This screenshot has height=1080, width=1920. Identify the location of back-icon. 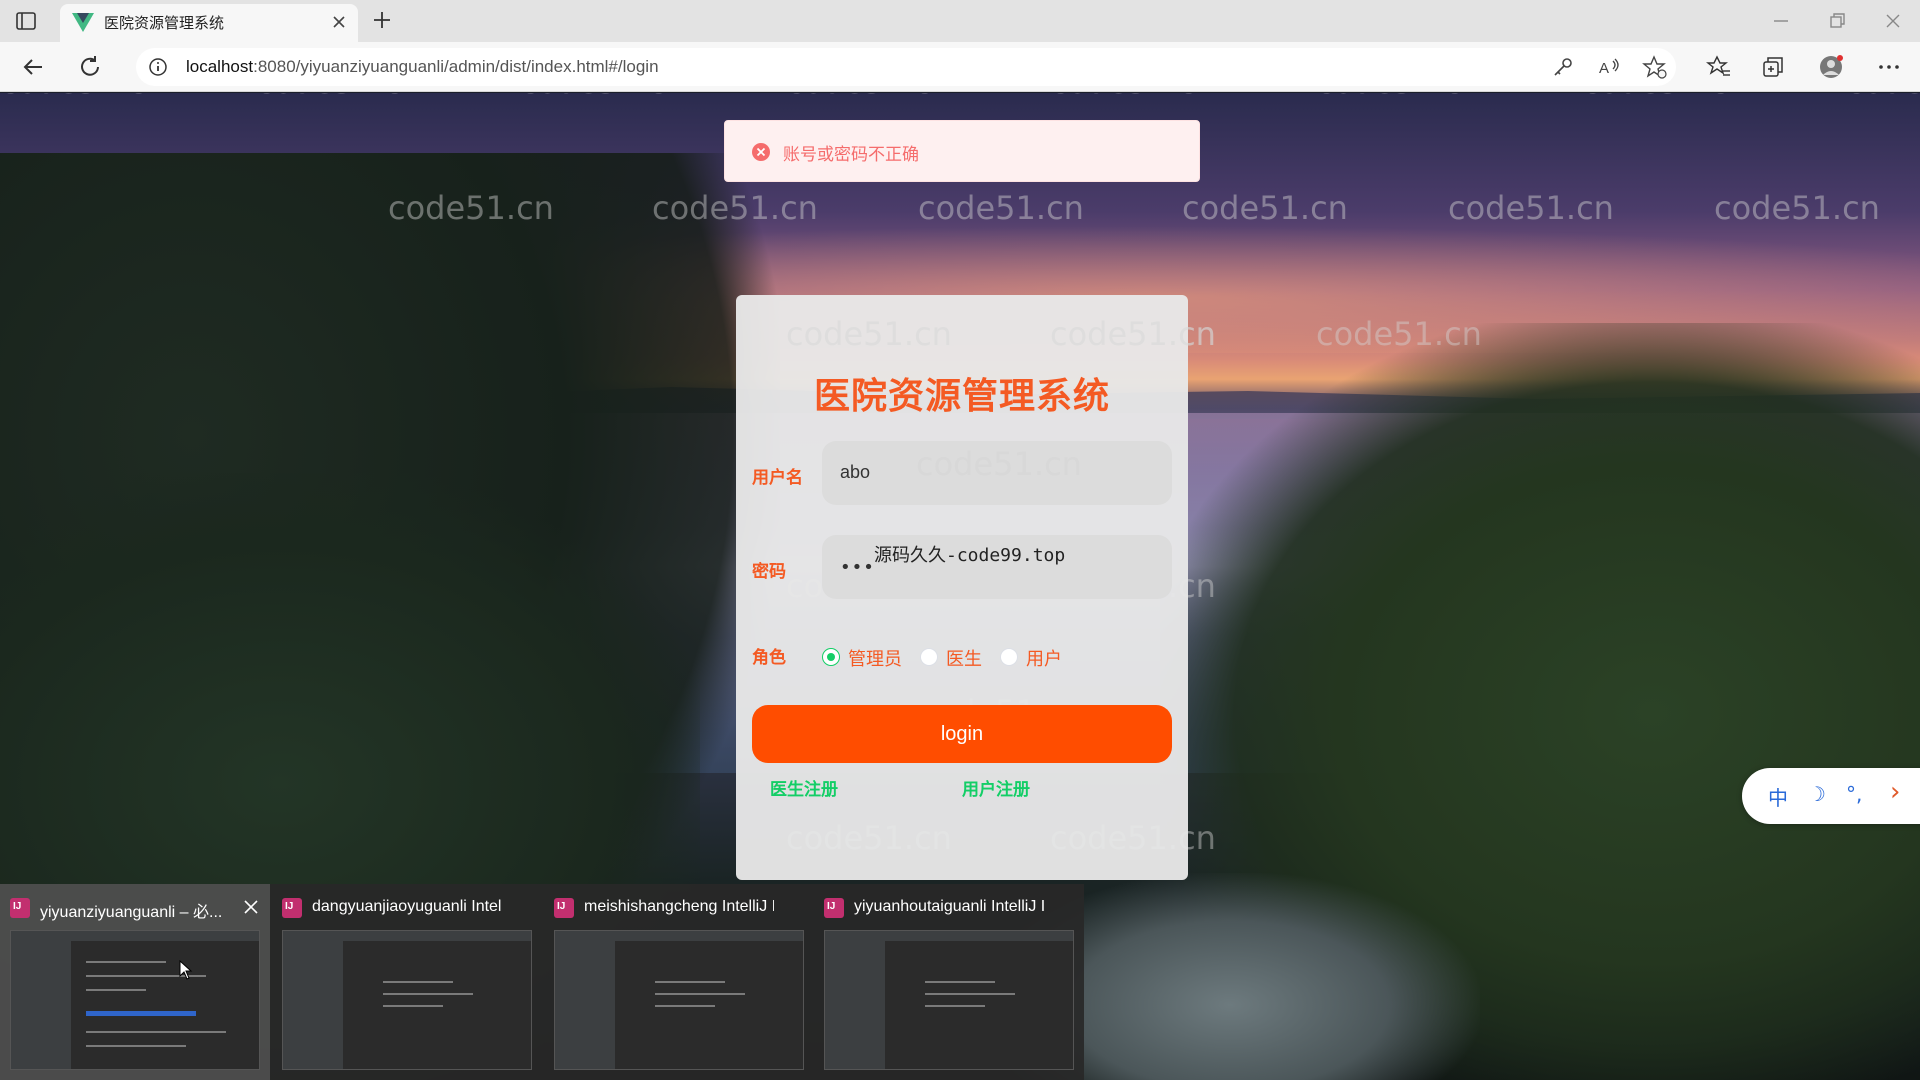
(34, 67).